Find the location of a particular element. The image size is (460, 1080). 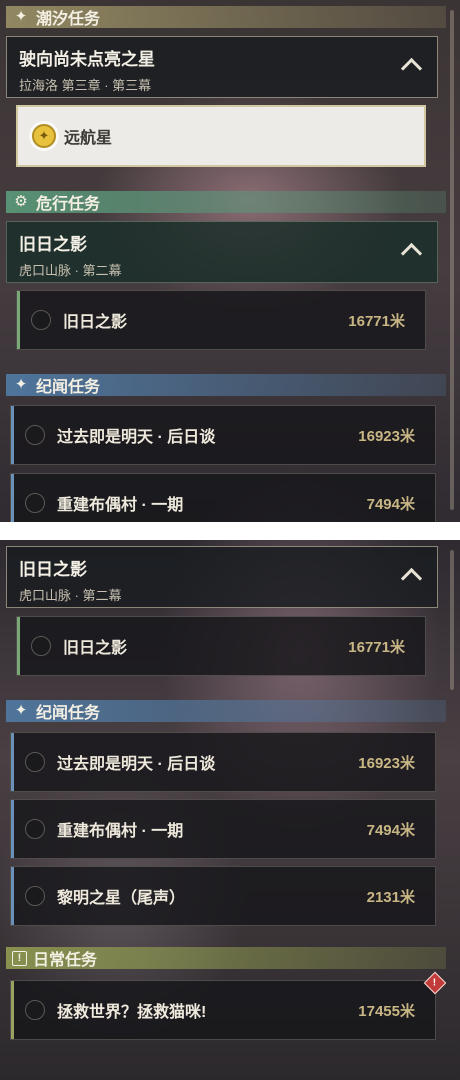

section-header-label: 潮汐任务 is located at coordinates (68, 19).